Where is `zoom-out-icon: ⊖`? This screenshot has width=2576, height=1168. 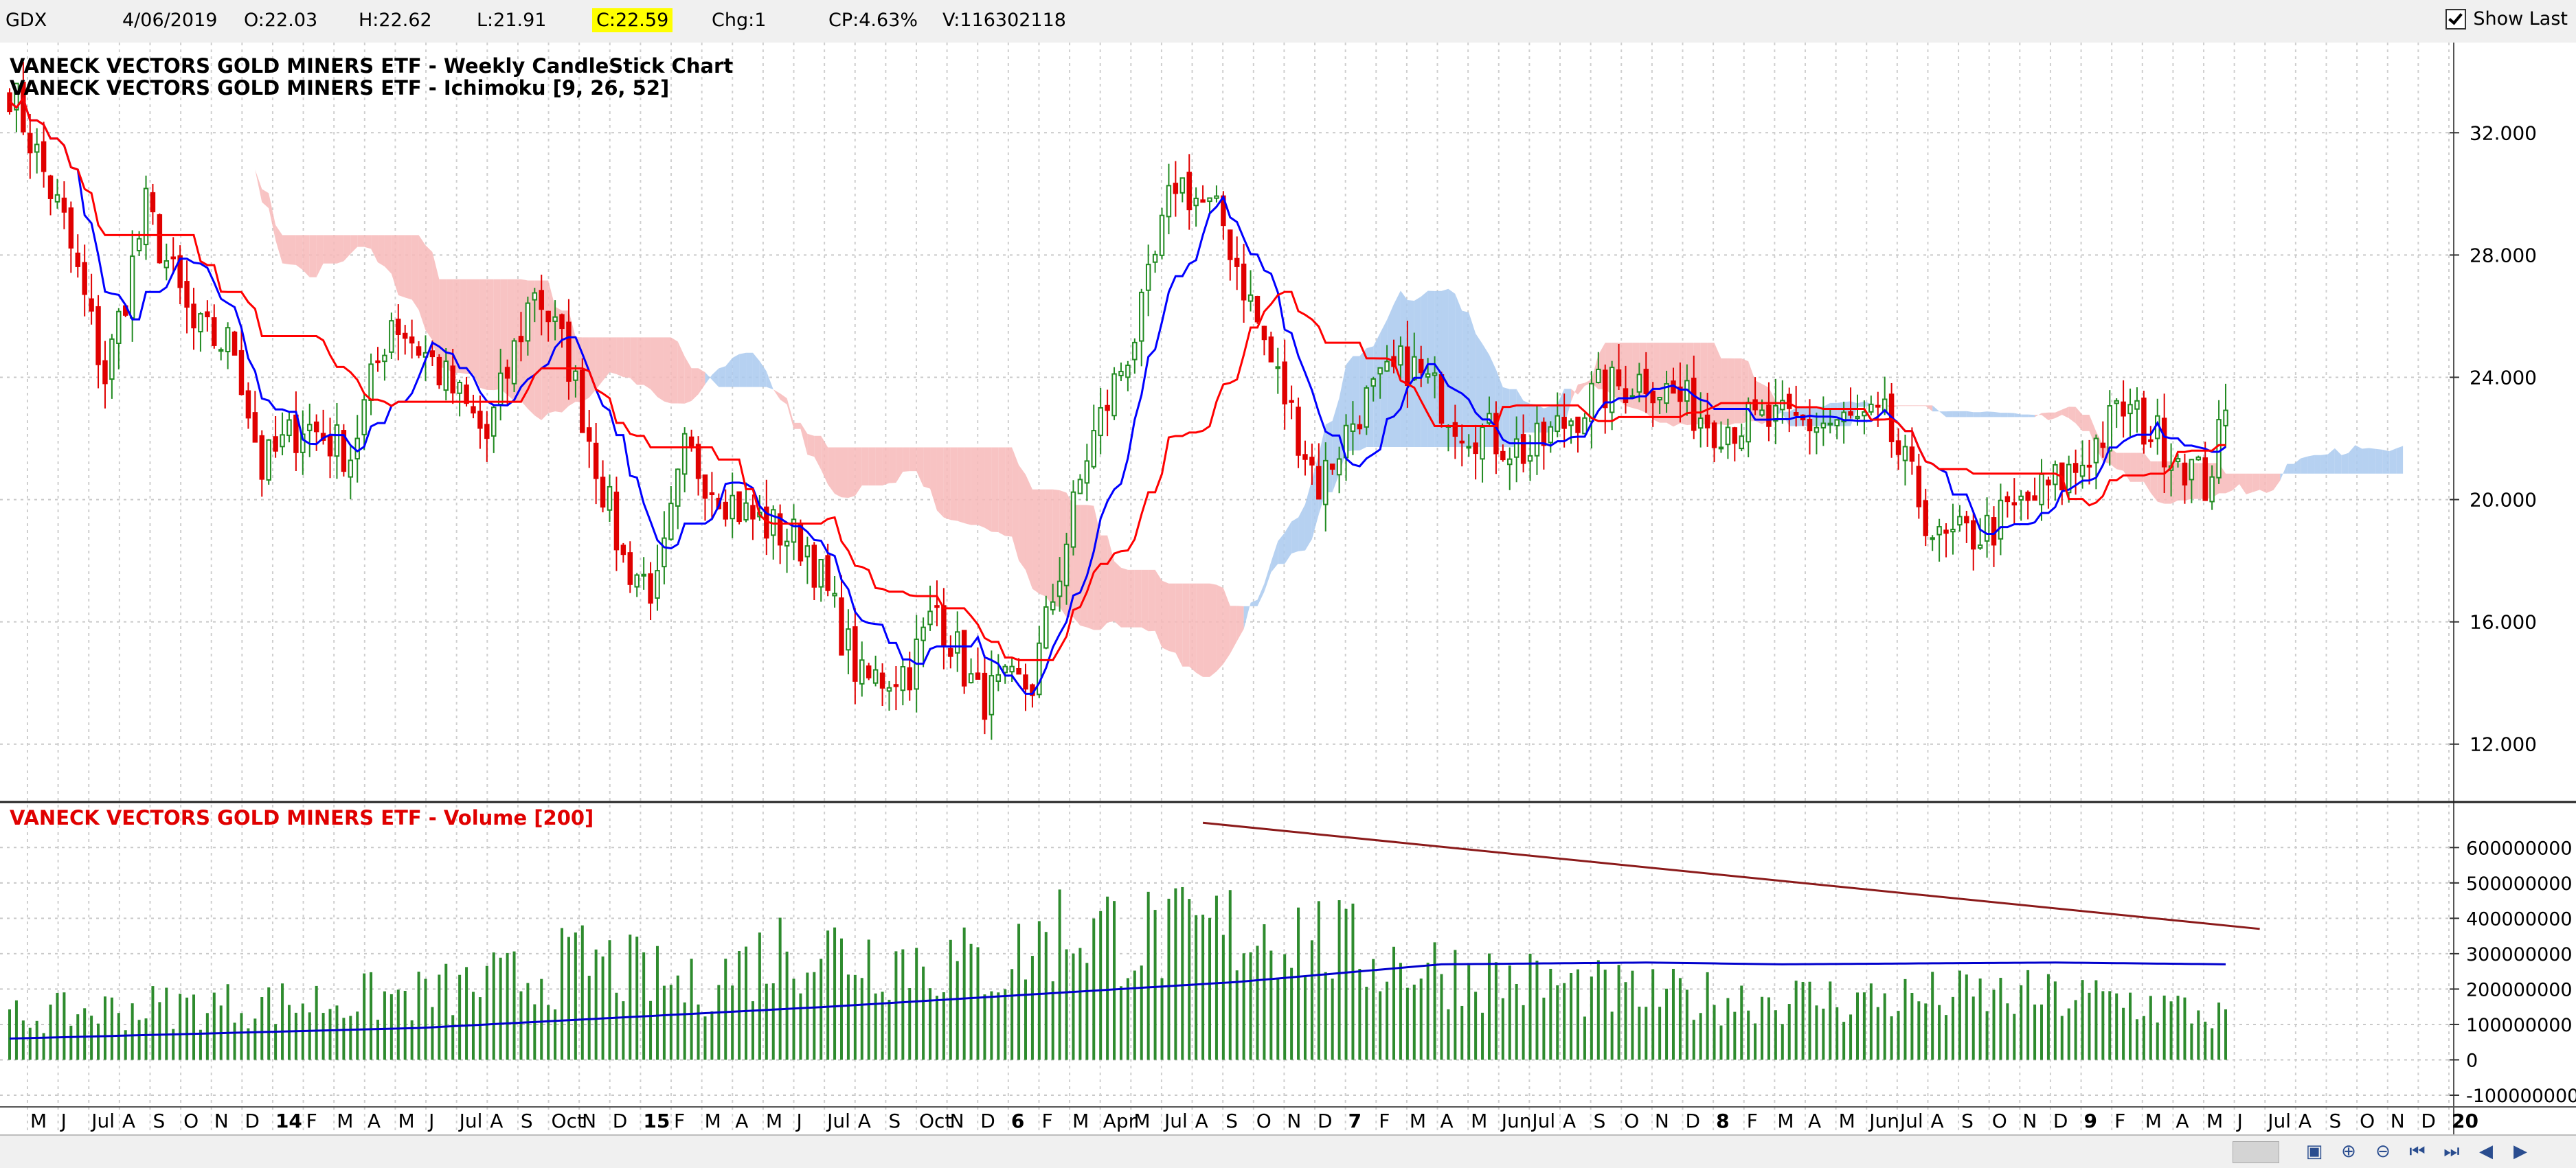 zoom-out-icon: ⊖ is located at coordinates (2383, 1151).